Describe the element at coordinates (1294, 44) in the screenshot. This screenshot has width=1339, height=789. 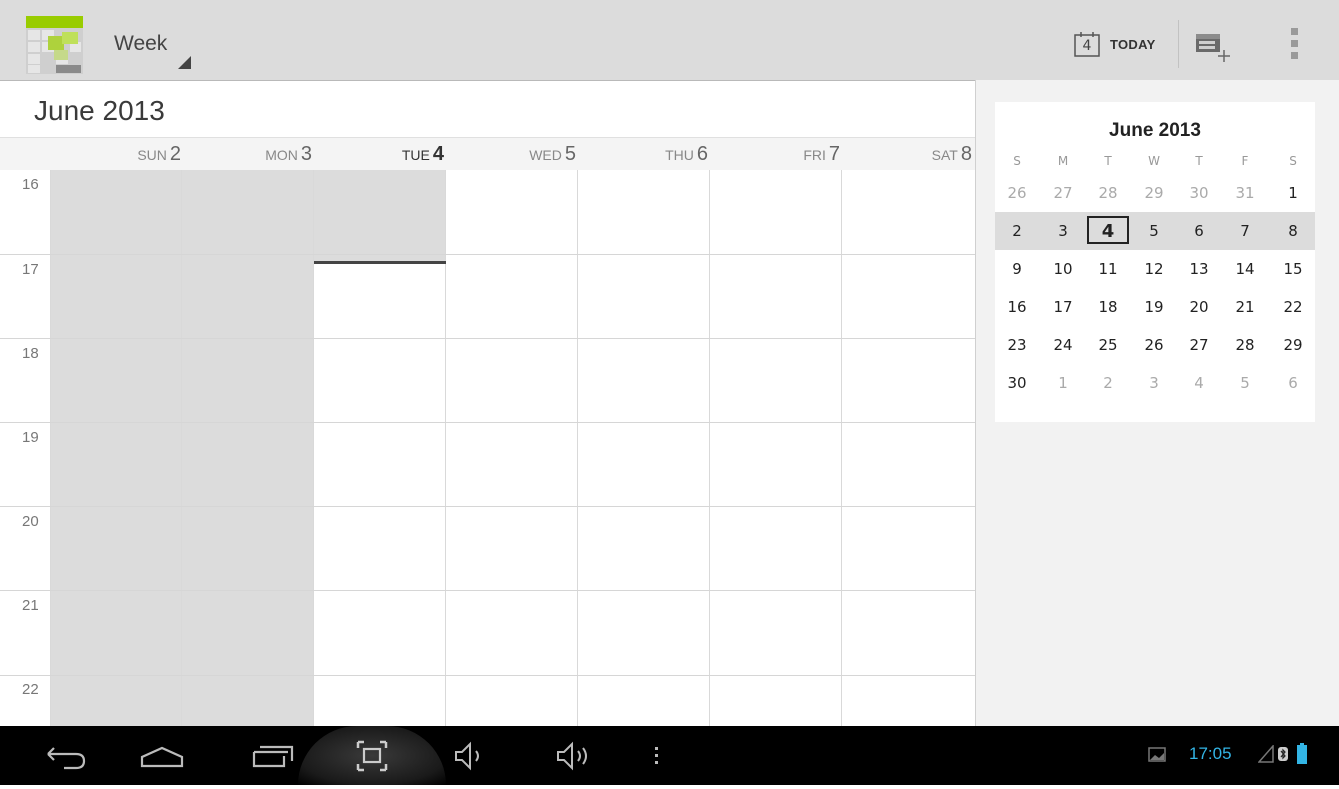
I see `overflow-menu-button` at that location.